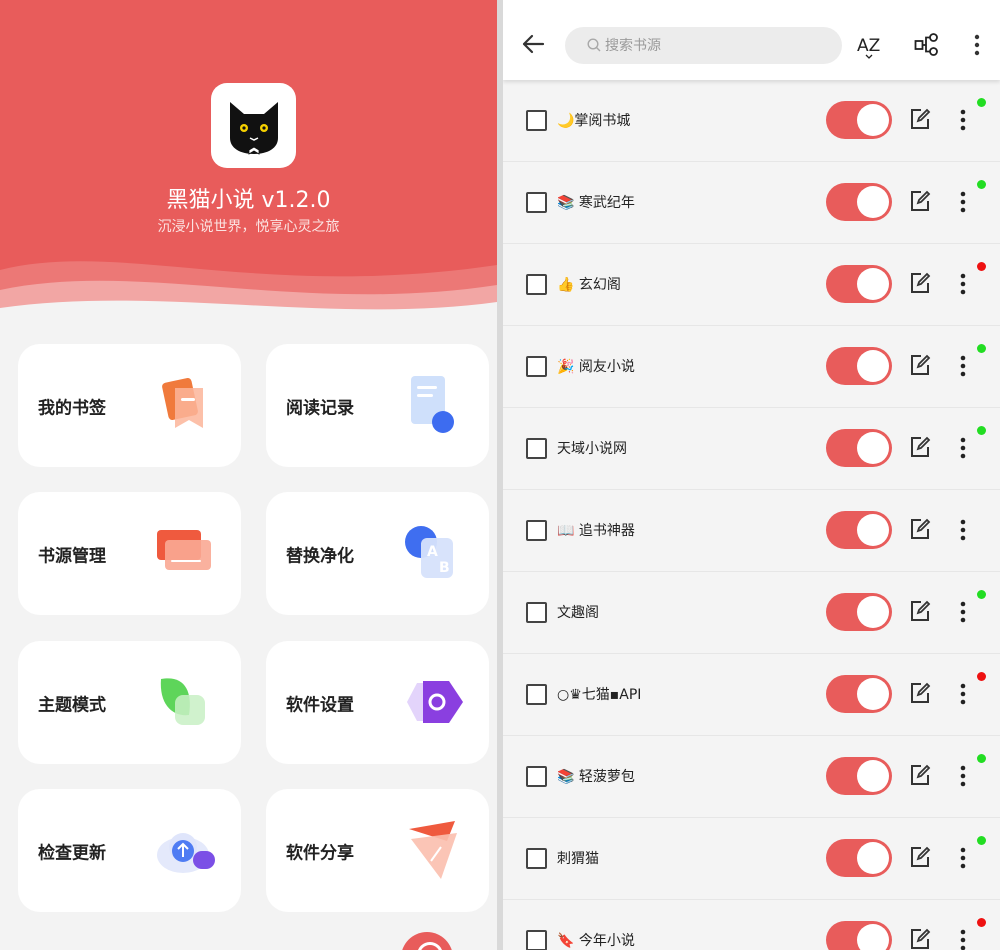 The image size is (1000, 950). Describe the element at coordinates (377, 850) in the screenshot. I see `share-app-card: 软件分享` at that location.